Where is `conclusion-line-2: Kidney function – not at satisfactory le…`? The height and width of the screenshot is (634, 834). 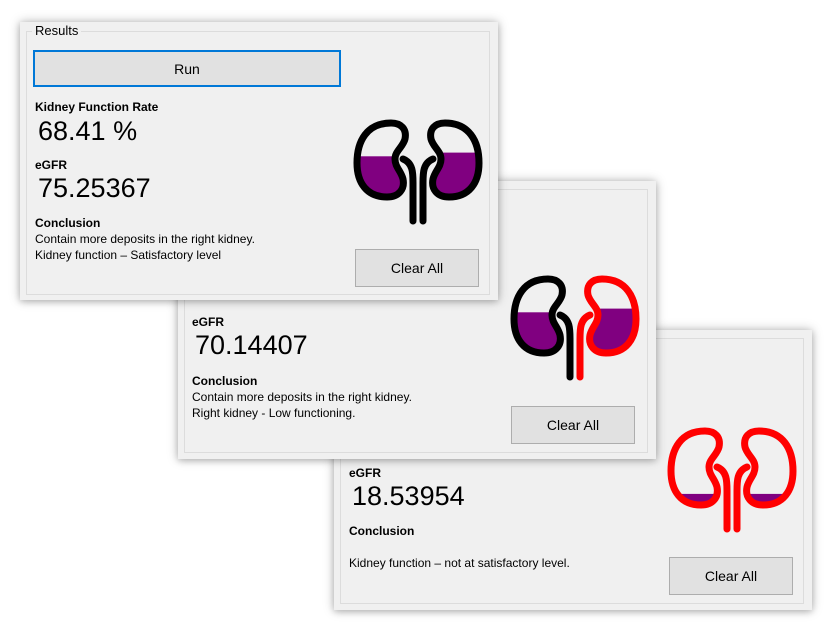
conclusion-line-2: Kidney function – not at satisfactory le… is located at coordinates (459, 563).